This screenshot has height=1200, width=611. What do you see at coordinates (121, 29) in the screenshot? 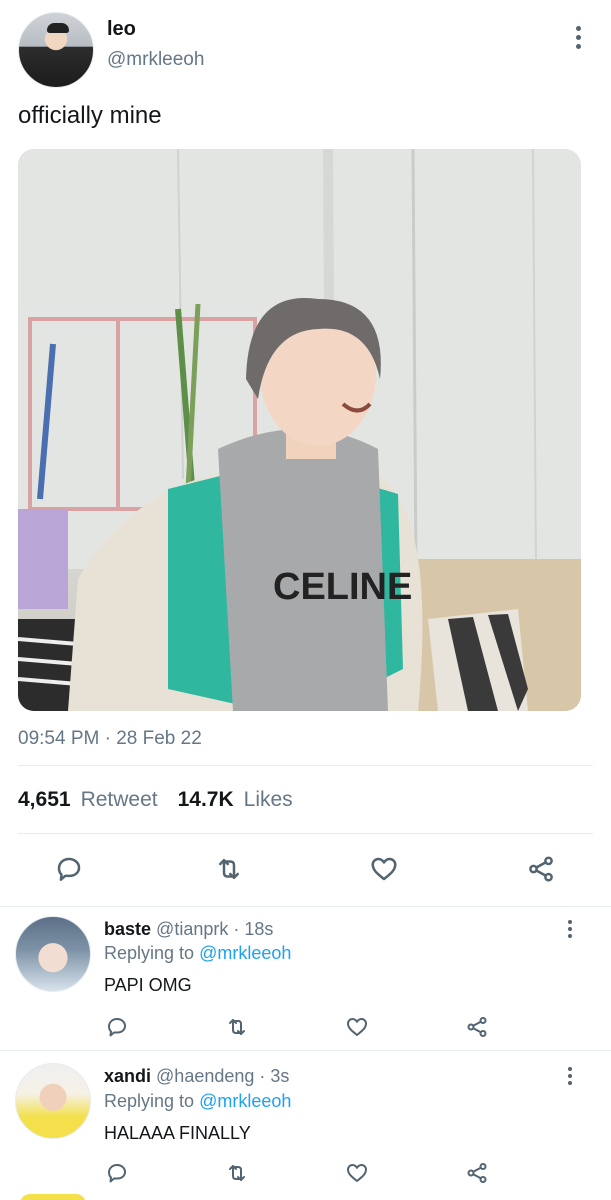
I see `author-name: leo` at bounding box center [121, 29].